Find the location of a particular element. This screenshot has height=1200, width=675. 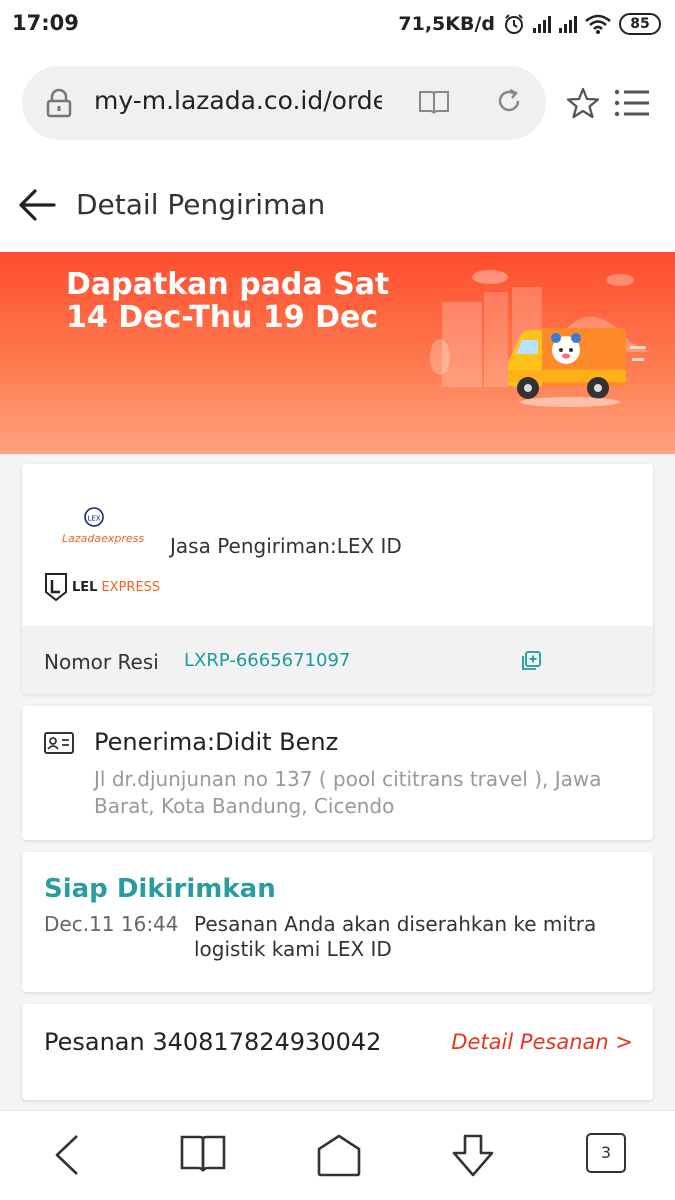

reload-icon is located at coordinates (509, 101).